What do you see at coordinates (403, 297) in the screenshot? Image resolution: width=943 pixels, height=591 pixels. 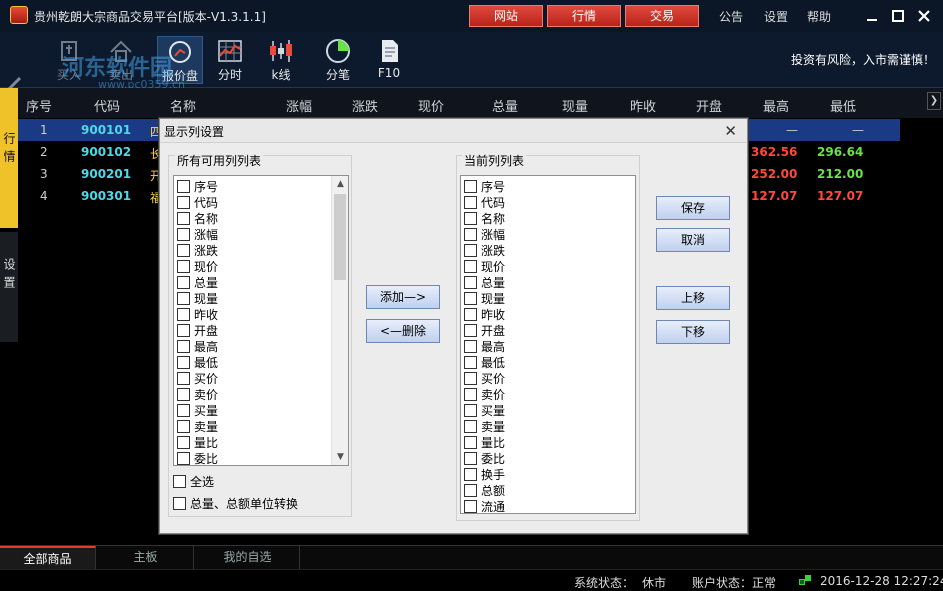 I see `add-column-button: 添加—>` at bounding box center [403, 297].